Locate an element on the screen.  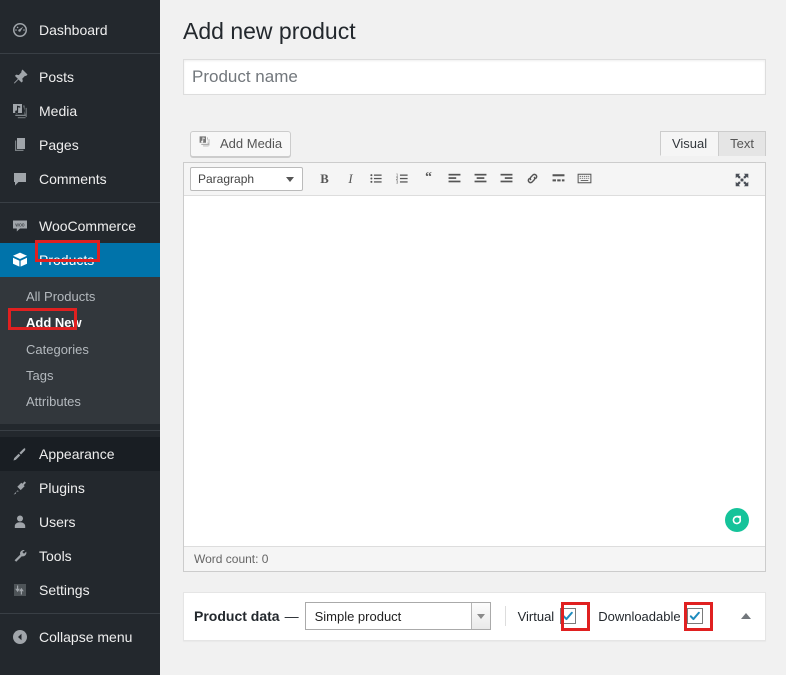
product-name-input is located at coordinates (474, 76).